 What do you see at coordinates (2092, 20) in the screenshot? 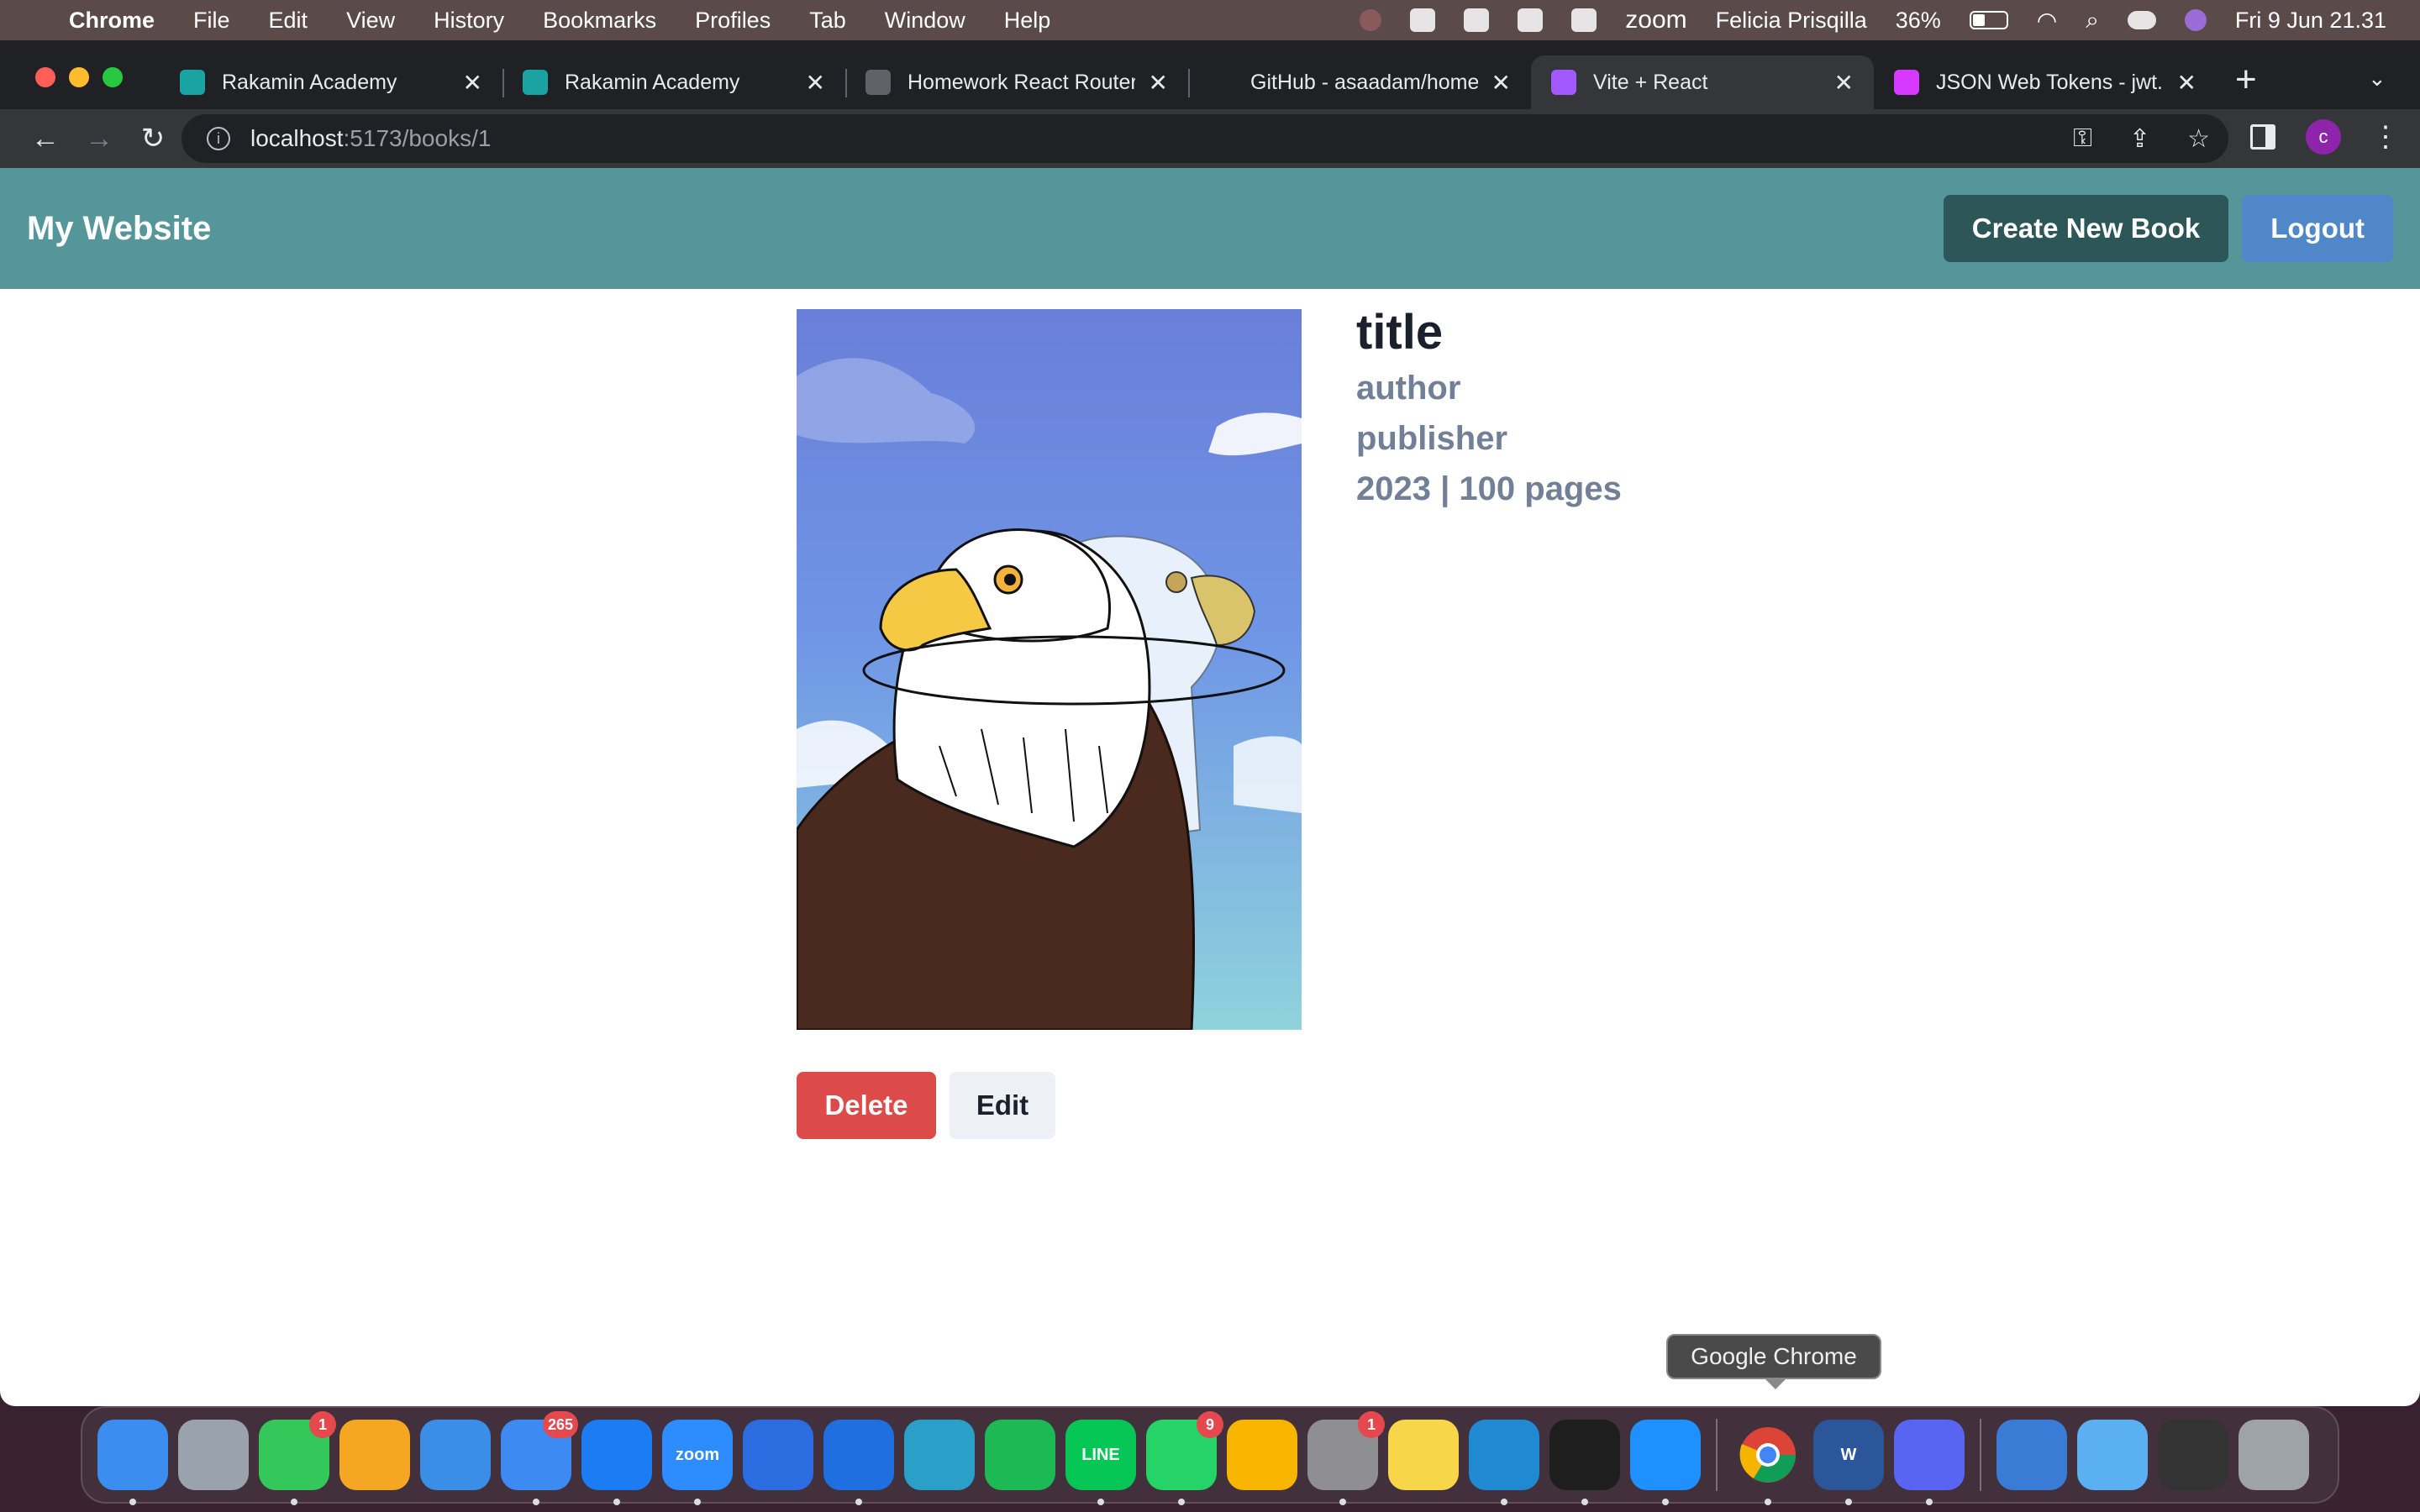
I see `search-icon: ⌕` at bounding box center [2092, 20].